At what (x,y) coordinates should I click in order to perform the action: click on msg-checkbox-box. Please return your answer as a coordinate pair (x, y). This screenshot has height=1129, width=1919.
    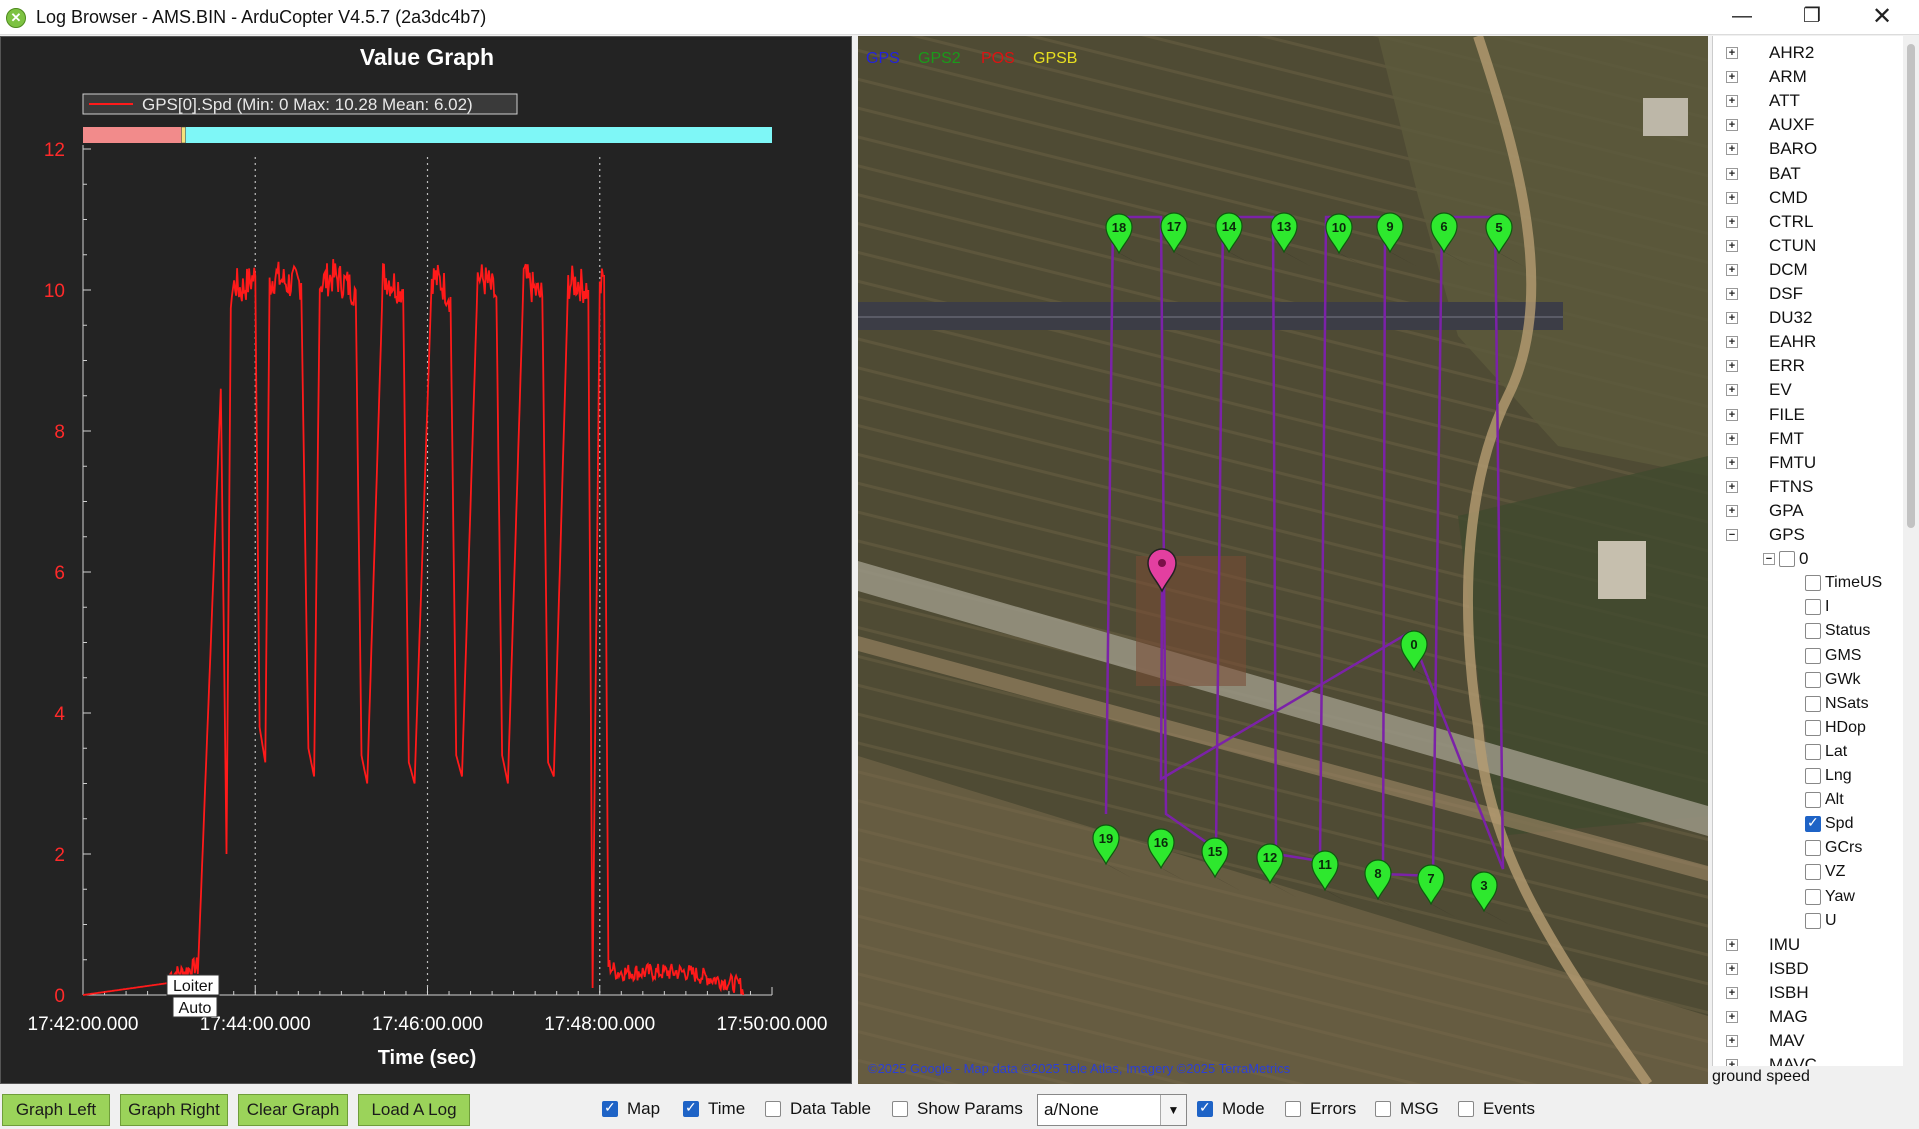
    Looking at the image, I should click on (1383, 1109).